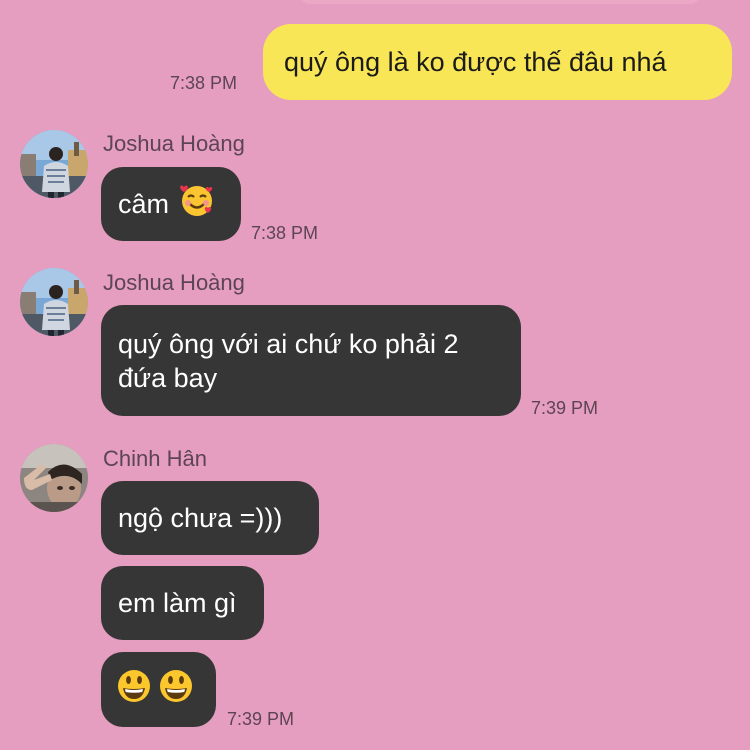  What do you see at coordinates (500, 2) in the screenshot?
I see `previous-message-edge` at bounding box center [500, 2].